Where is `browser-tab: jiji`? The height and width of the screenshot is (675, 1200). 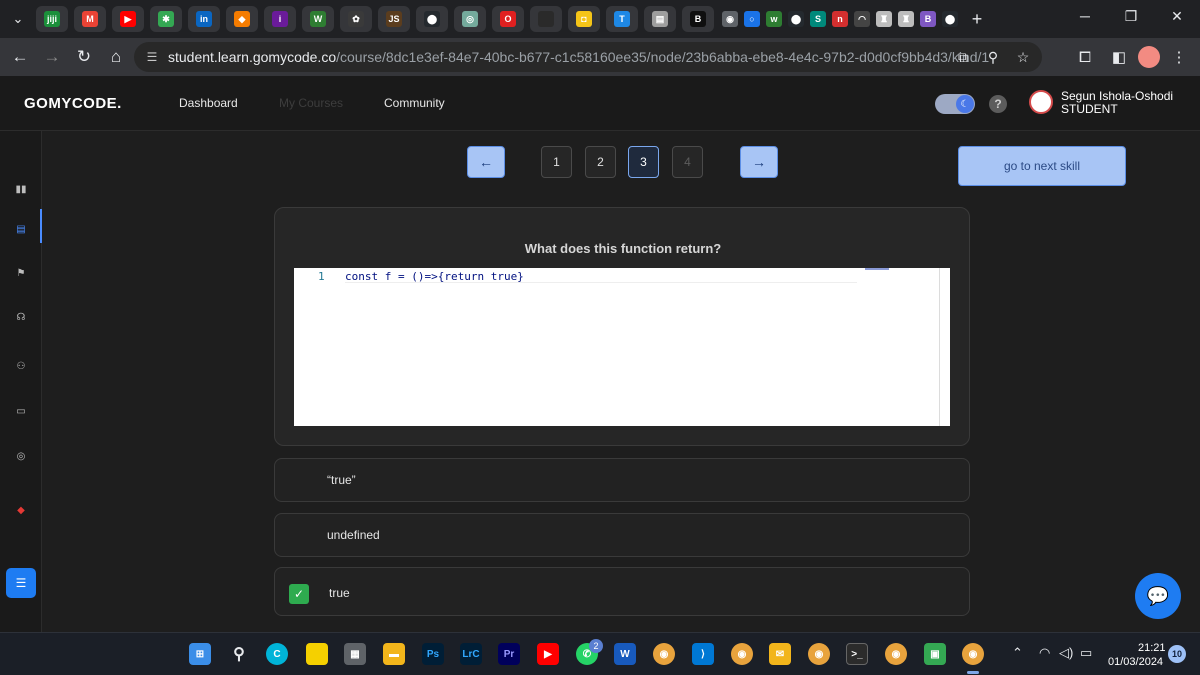 browser-tab: jiji is located at coordinates (52, 19).